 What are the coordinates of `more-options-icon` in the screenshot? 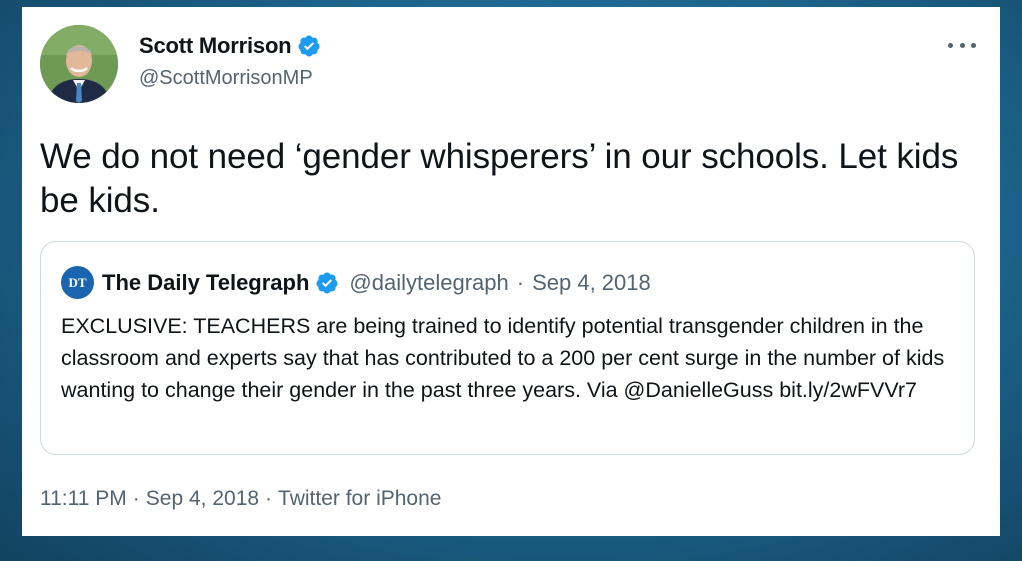 It's located at (962, 45).